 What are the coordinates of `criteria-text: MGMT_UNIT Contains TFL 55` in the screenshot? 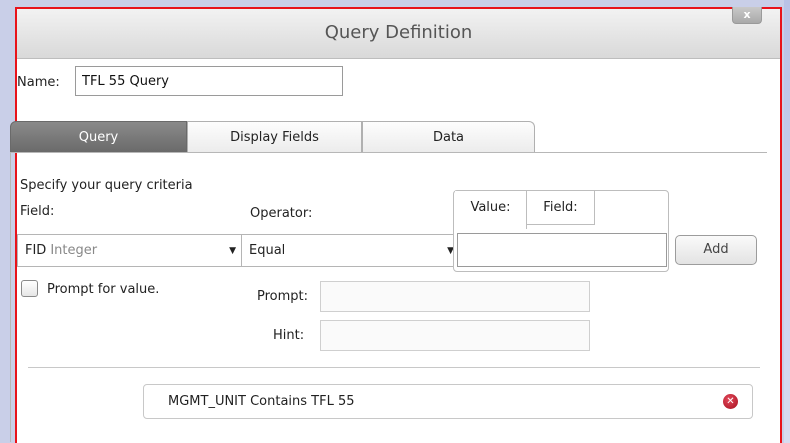 It's located at (261, 401).